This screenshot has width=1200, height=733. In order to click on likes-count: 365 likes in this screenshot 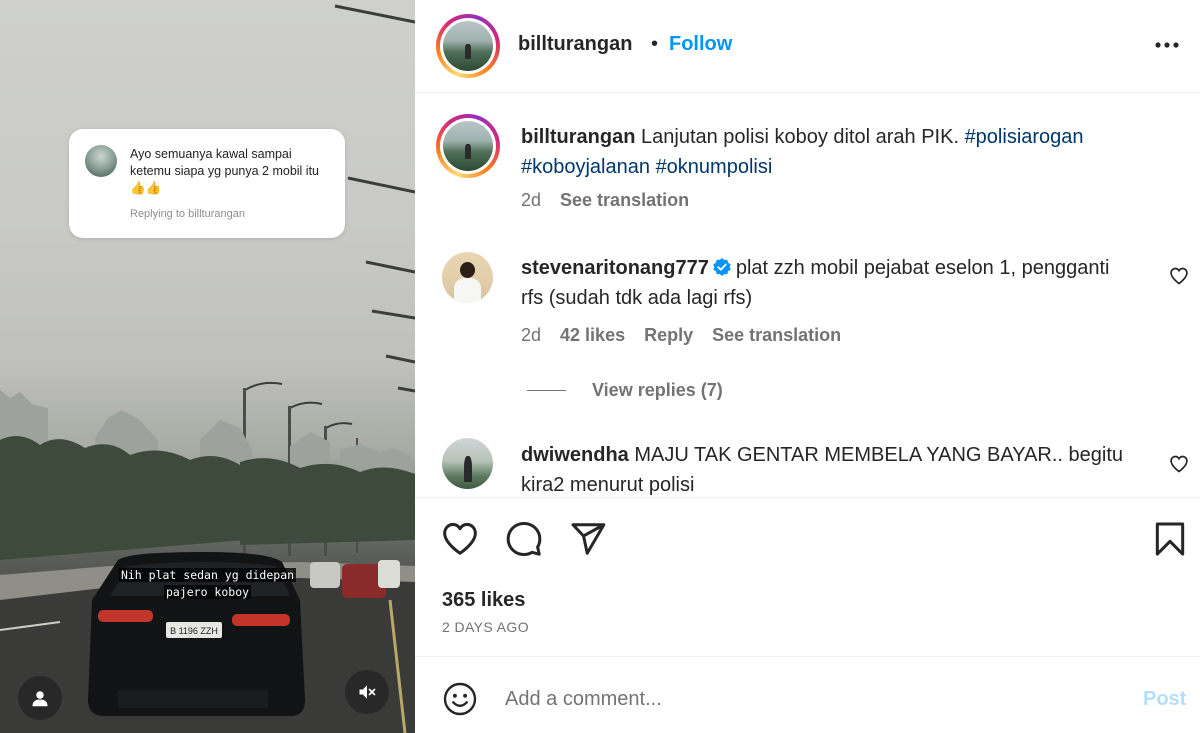, I will do `click(483, 600)`.